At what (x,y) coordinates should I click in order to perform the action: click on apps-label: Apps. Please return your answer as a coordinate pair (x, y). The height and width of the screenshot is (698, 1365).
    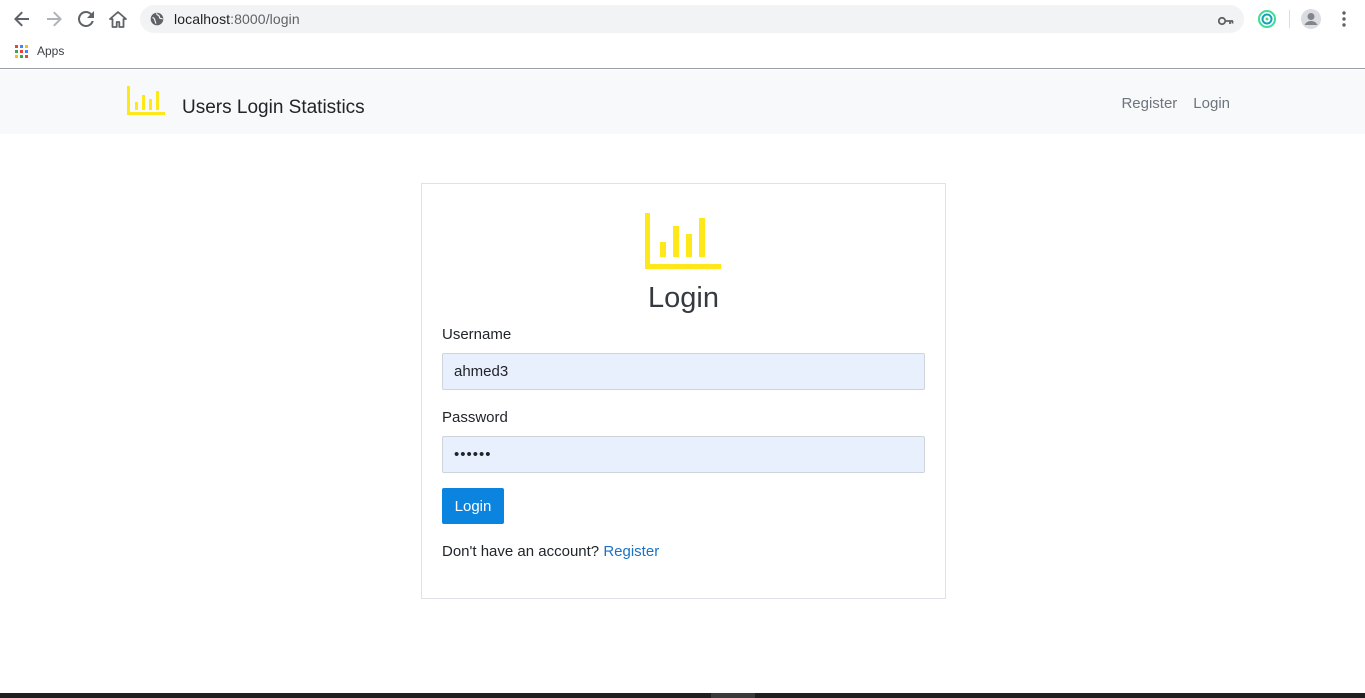
    Looking at the image, I should click on (51, 51).